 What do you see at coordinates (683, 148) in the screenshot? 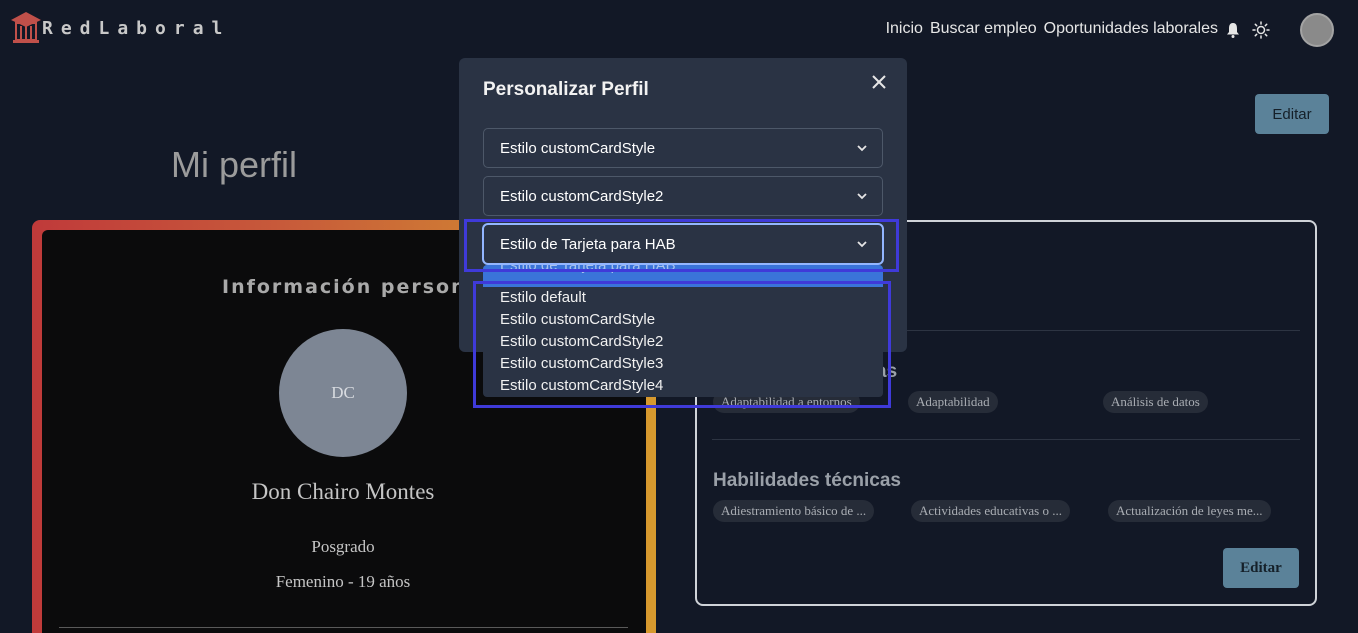
I see `style-select-1: Estilo customCardStyle` at bounding box center [683, 148].